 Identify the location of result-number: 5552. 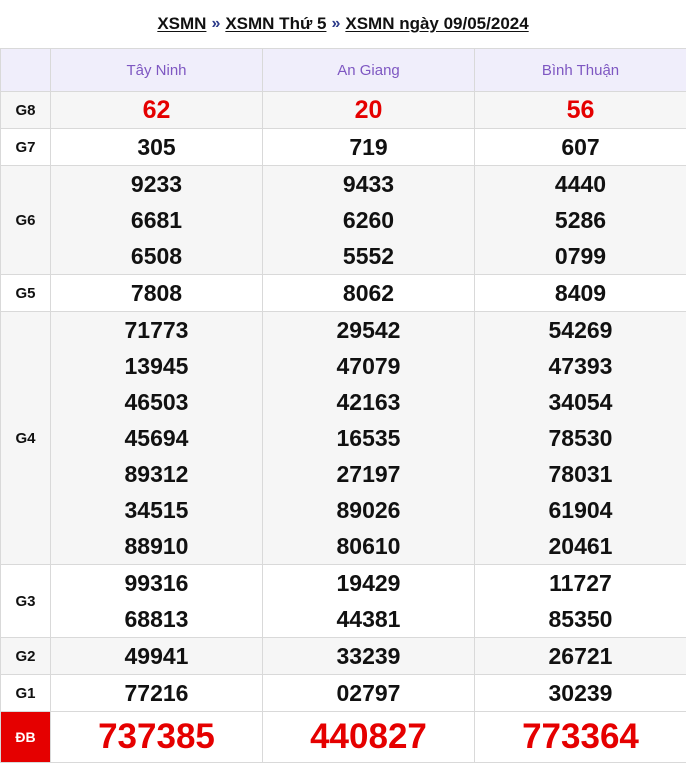
(368, 256).